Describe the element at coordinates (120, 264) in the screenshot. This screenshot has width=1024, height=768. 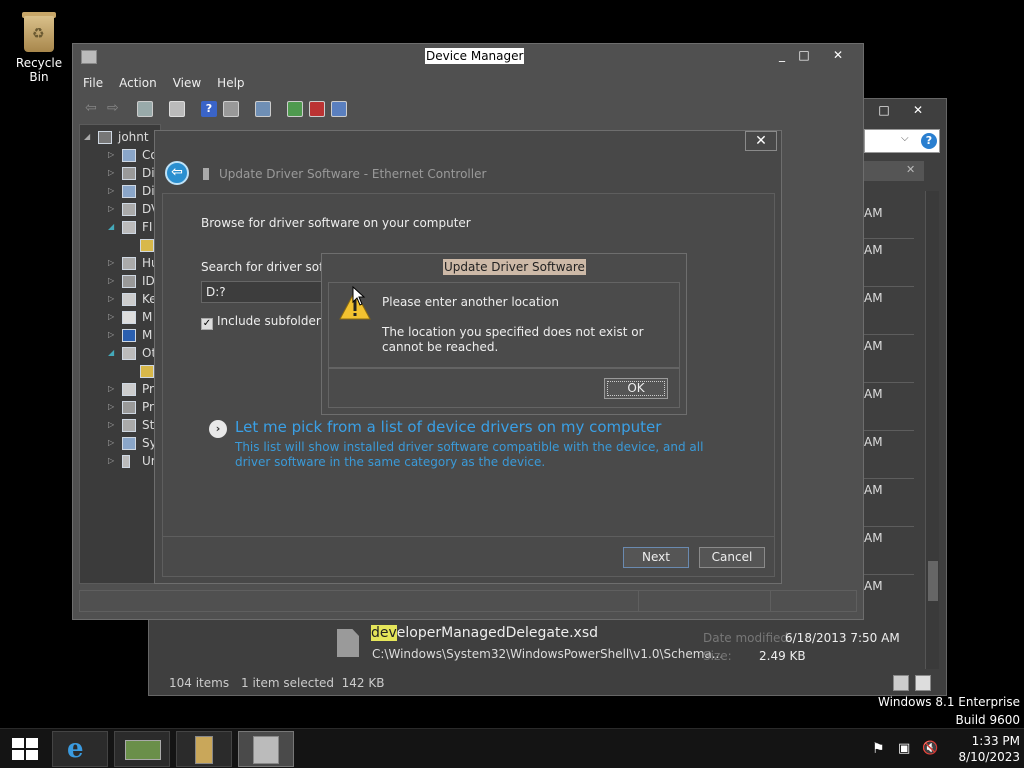
I see `tree-item: ▷ Hu` at that location.